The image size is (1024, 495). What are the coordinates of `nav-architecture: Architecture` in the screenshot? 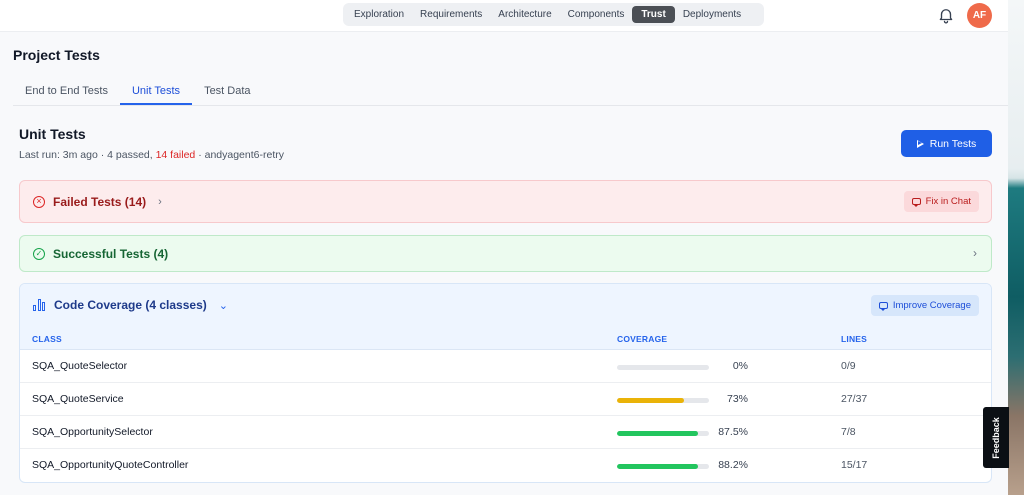 It's located at (524, 14).